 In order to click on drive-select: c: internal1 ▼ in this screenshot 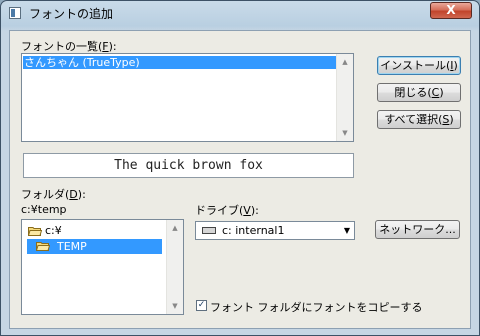, I will do `click(275, 230)`.